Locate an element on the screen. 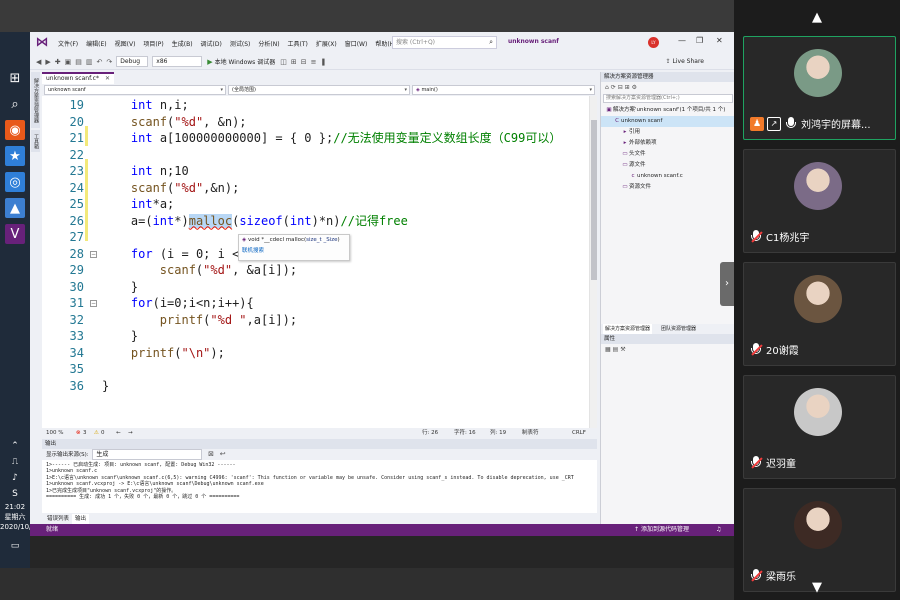 This screenshot has width=900, height=600. code-line: 30 } is located at coordinates (319, 287).